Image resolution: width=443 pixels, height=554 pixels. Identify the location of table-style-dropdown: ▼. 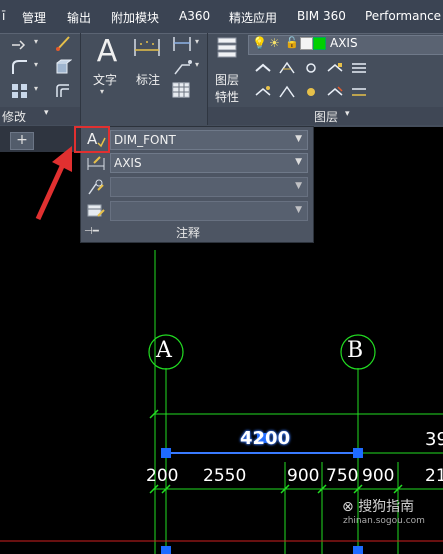
(209, 211).